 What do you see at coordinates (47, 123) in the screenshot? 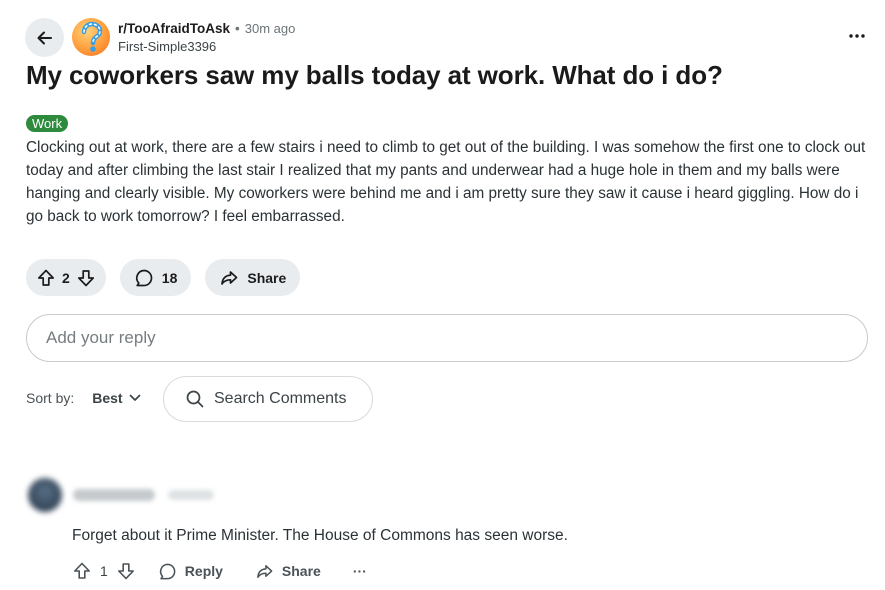
I see `post-flair: Work` at bounding box center [47, 123].